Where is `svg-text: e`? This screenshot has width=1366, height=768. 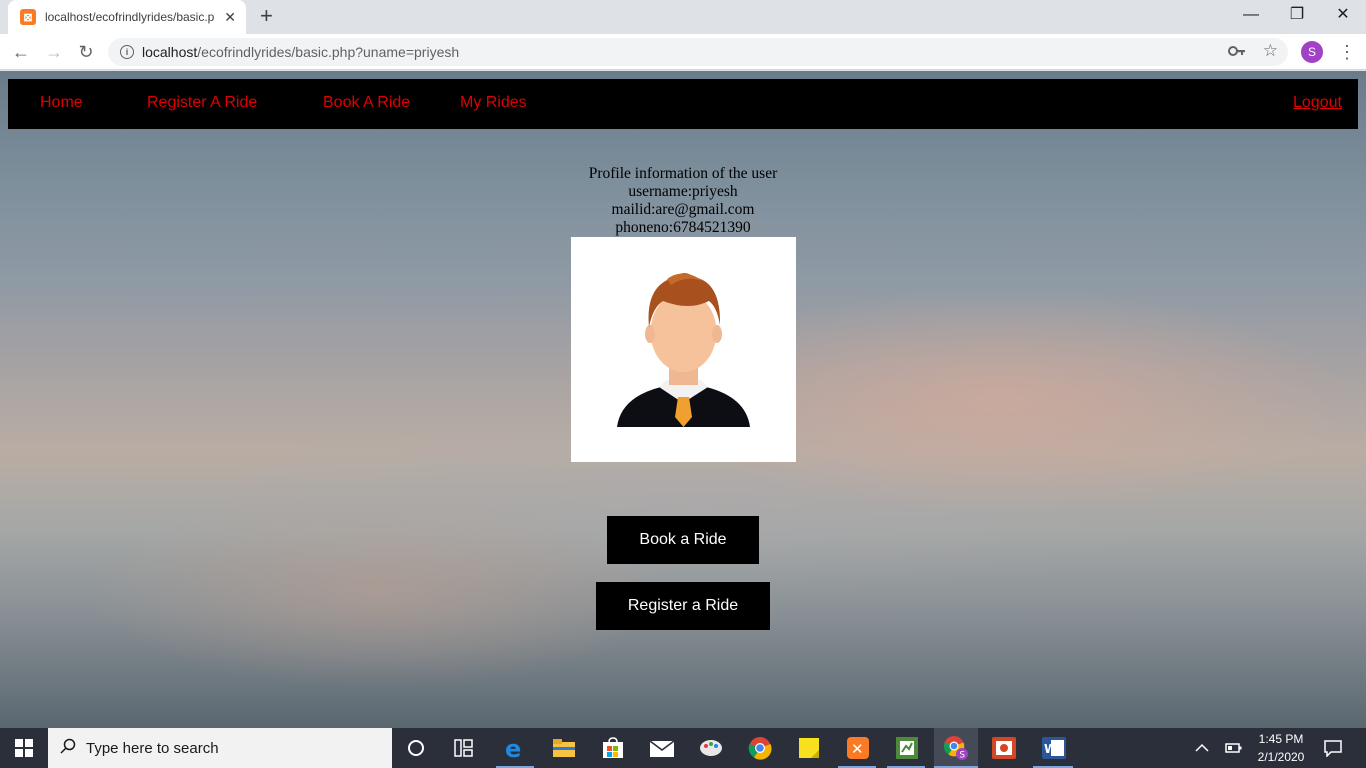 svg-text: e is located at coordinates (513, 748).